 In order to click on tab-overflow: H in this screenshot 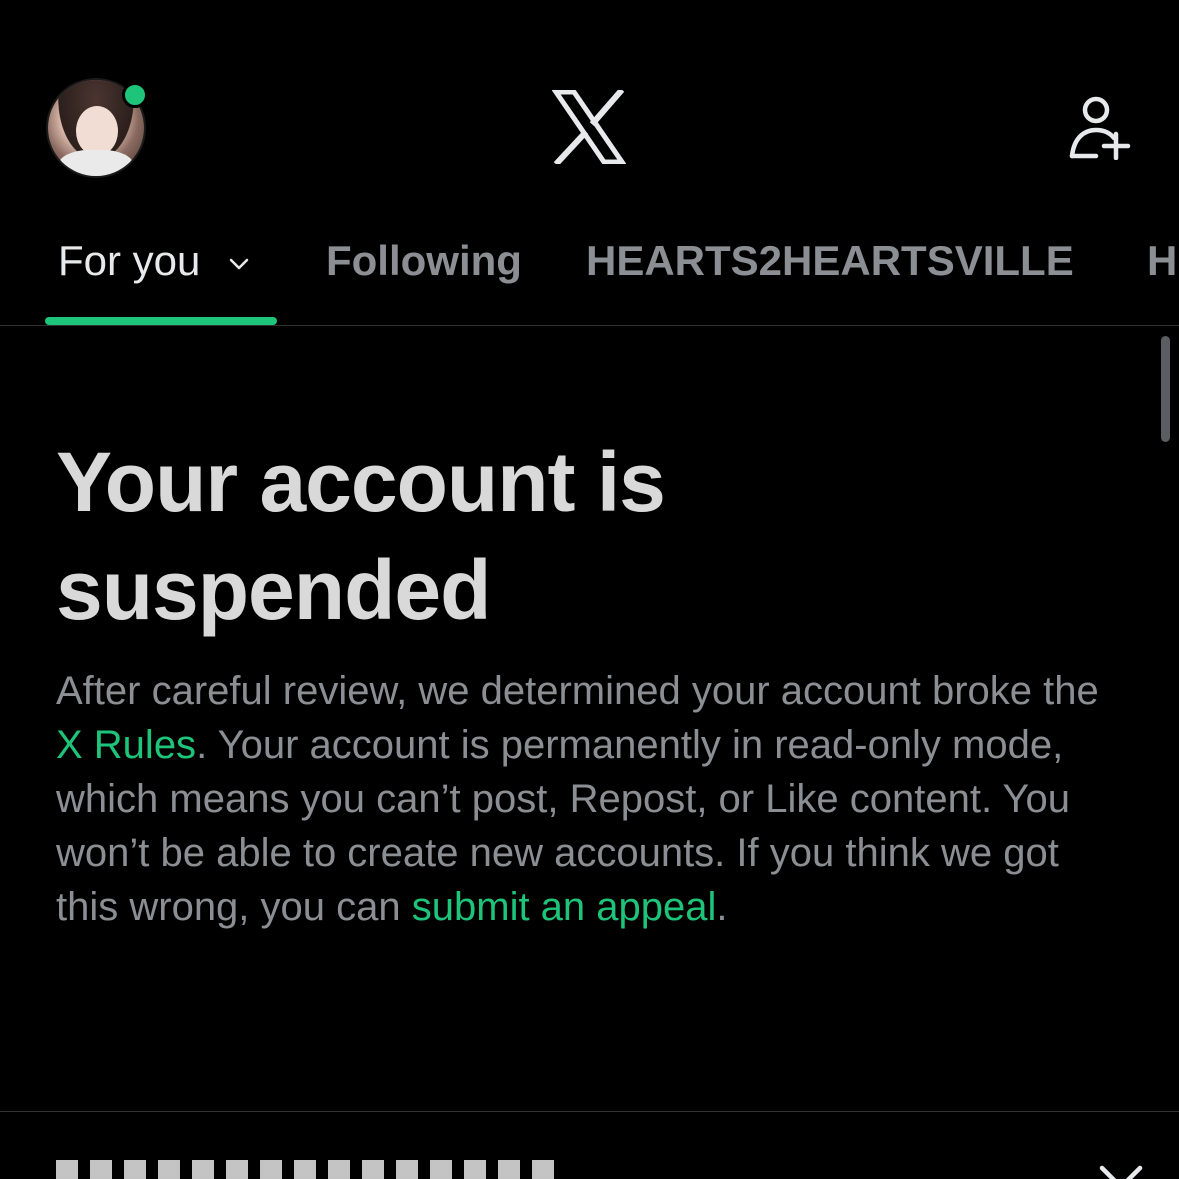, I will do `click(1162, 278)`.